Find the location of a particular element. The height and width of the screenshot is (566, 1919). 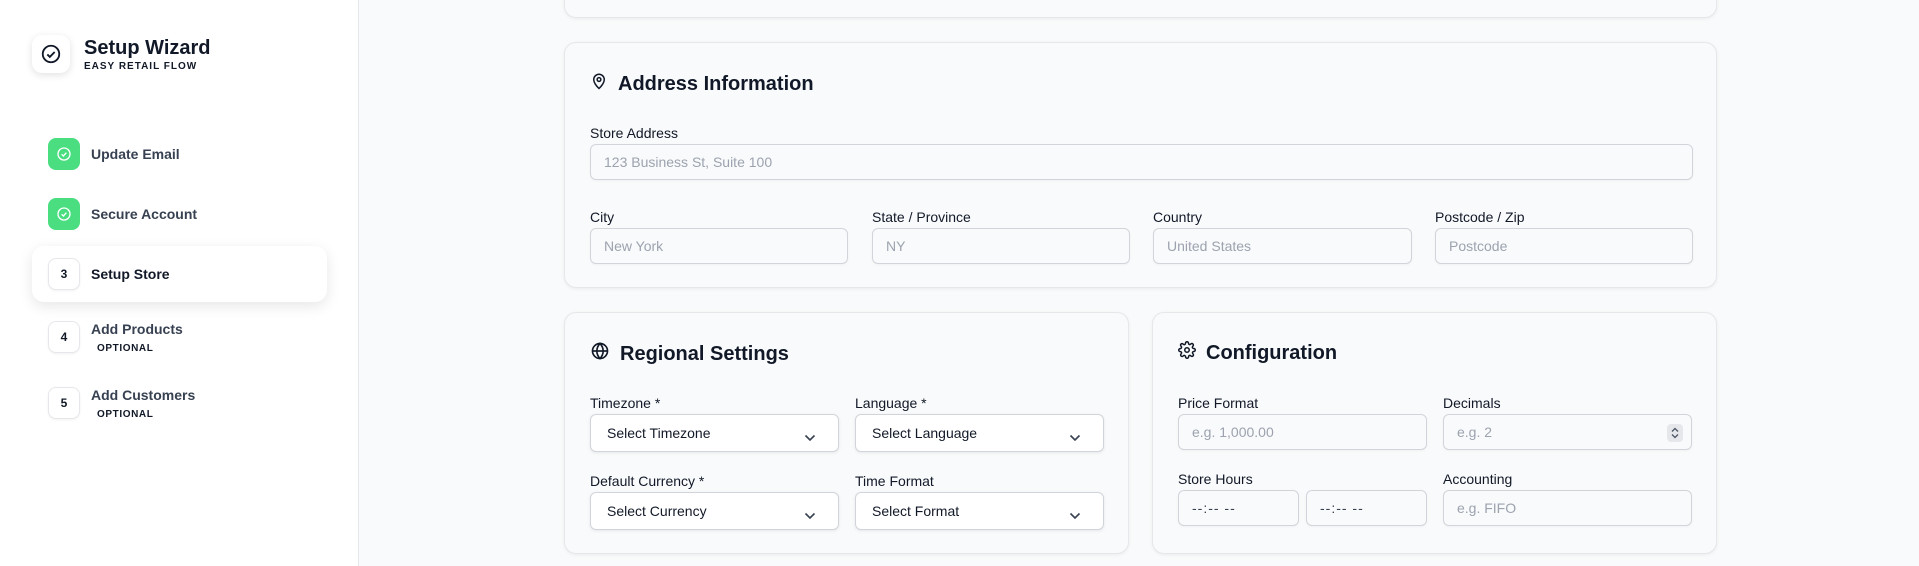

step-label: Secure Account is located at coordinates (144, 214).